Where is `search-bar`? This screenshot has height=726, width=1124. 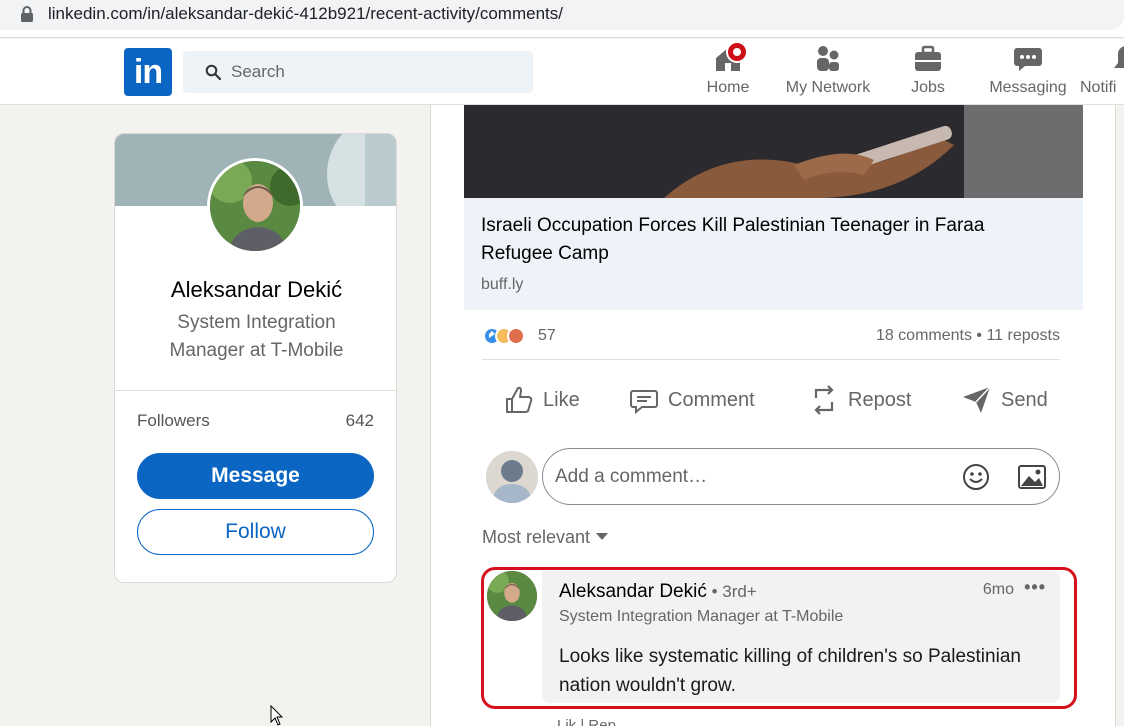 search-bar is located at coordinates (358, 72).